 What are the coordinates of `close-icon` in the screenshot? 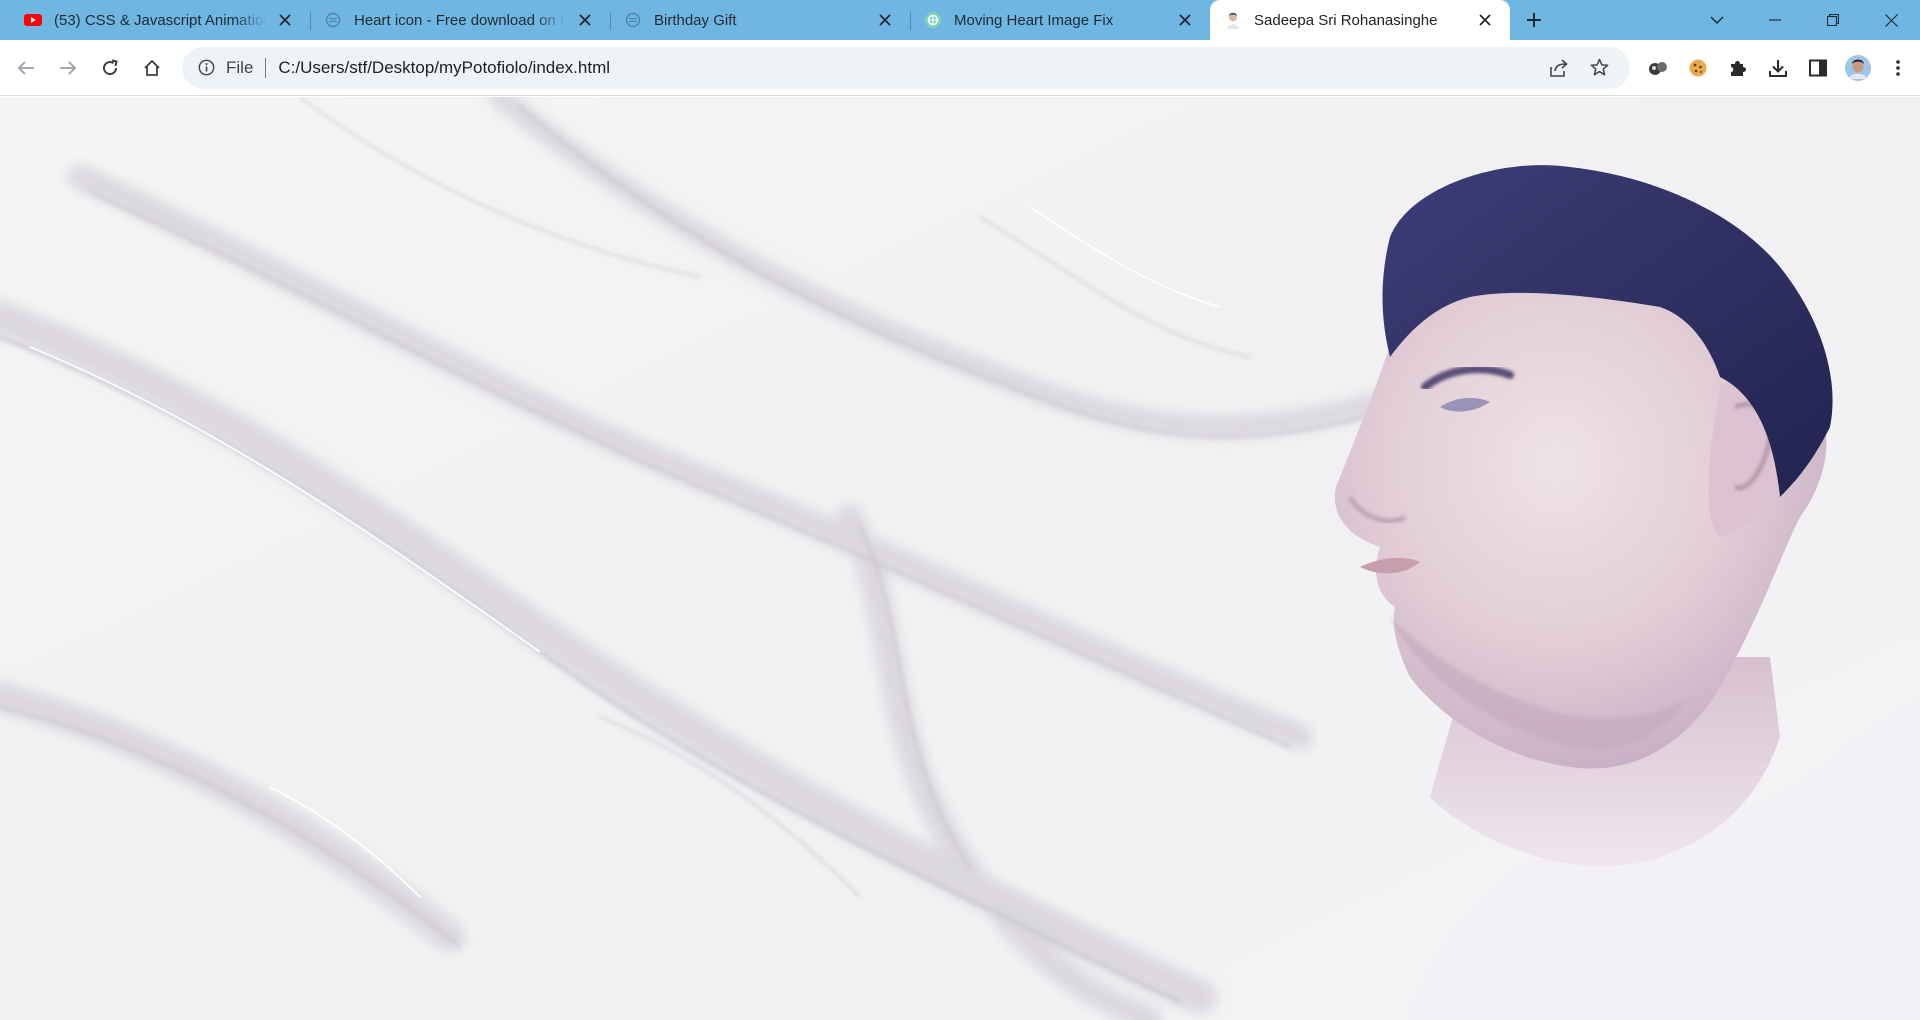 It's located at (1891, 20).